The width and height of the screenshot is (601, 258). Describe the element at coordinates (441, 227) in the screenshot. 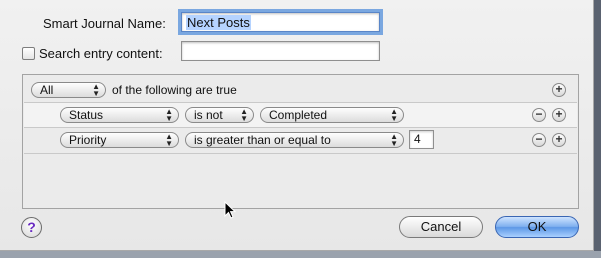

I see `cancel-button: Cancel` at that location.